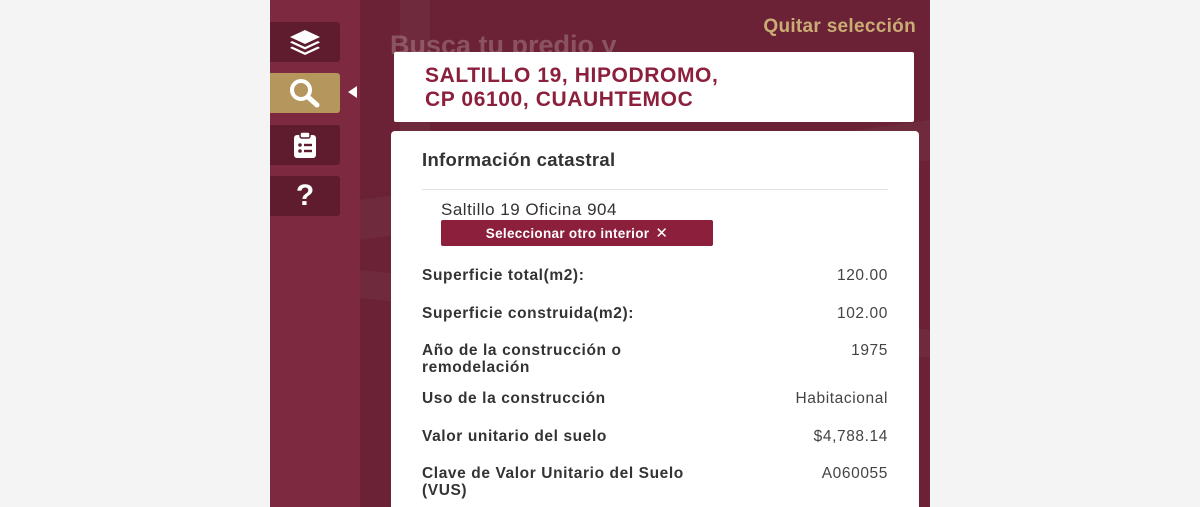  I want to click on row-label: Valor unitario del suelo, so click(514, 436).